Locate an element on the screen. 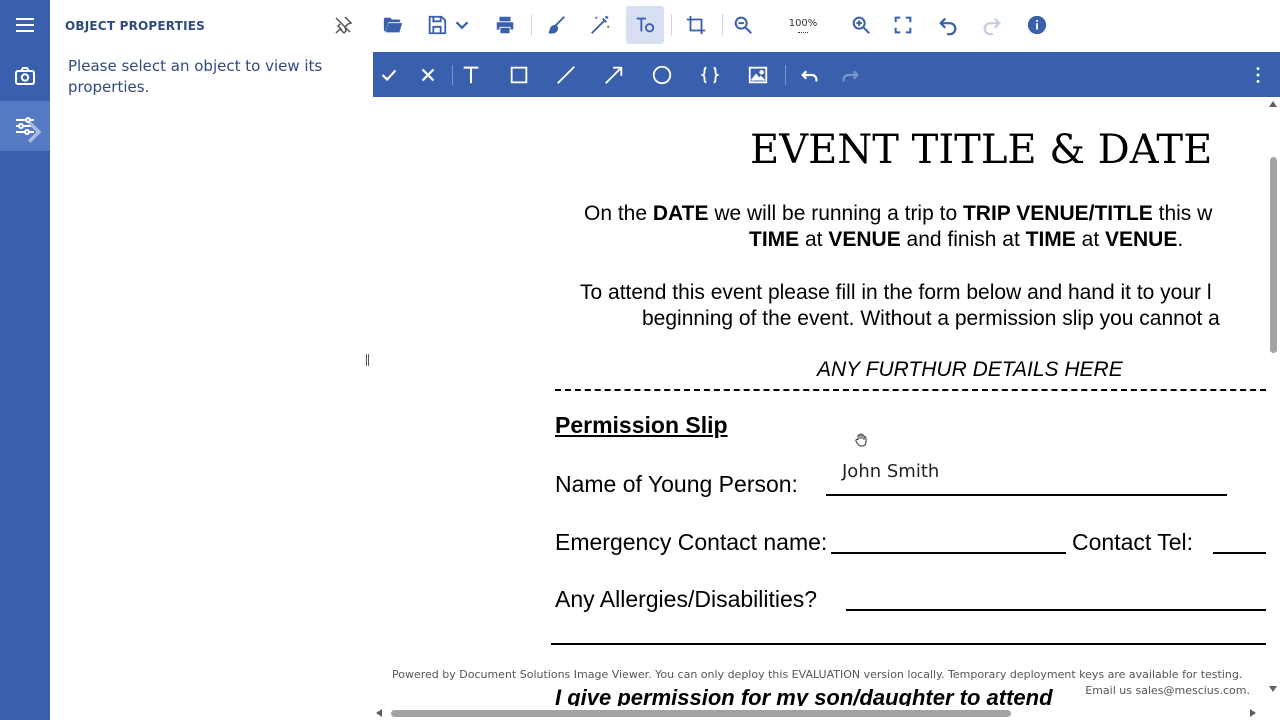 Image resolution: width=1280 pixels, height=720 pixels. panel-title: OBJECT PROPERTIES is located at coordinates (135, 26).